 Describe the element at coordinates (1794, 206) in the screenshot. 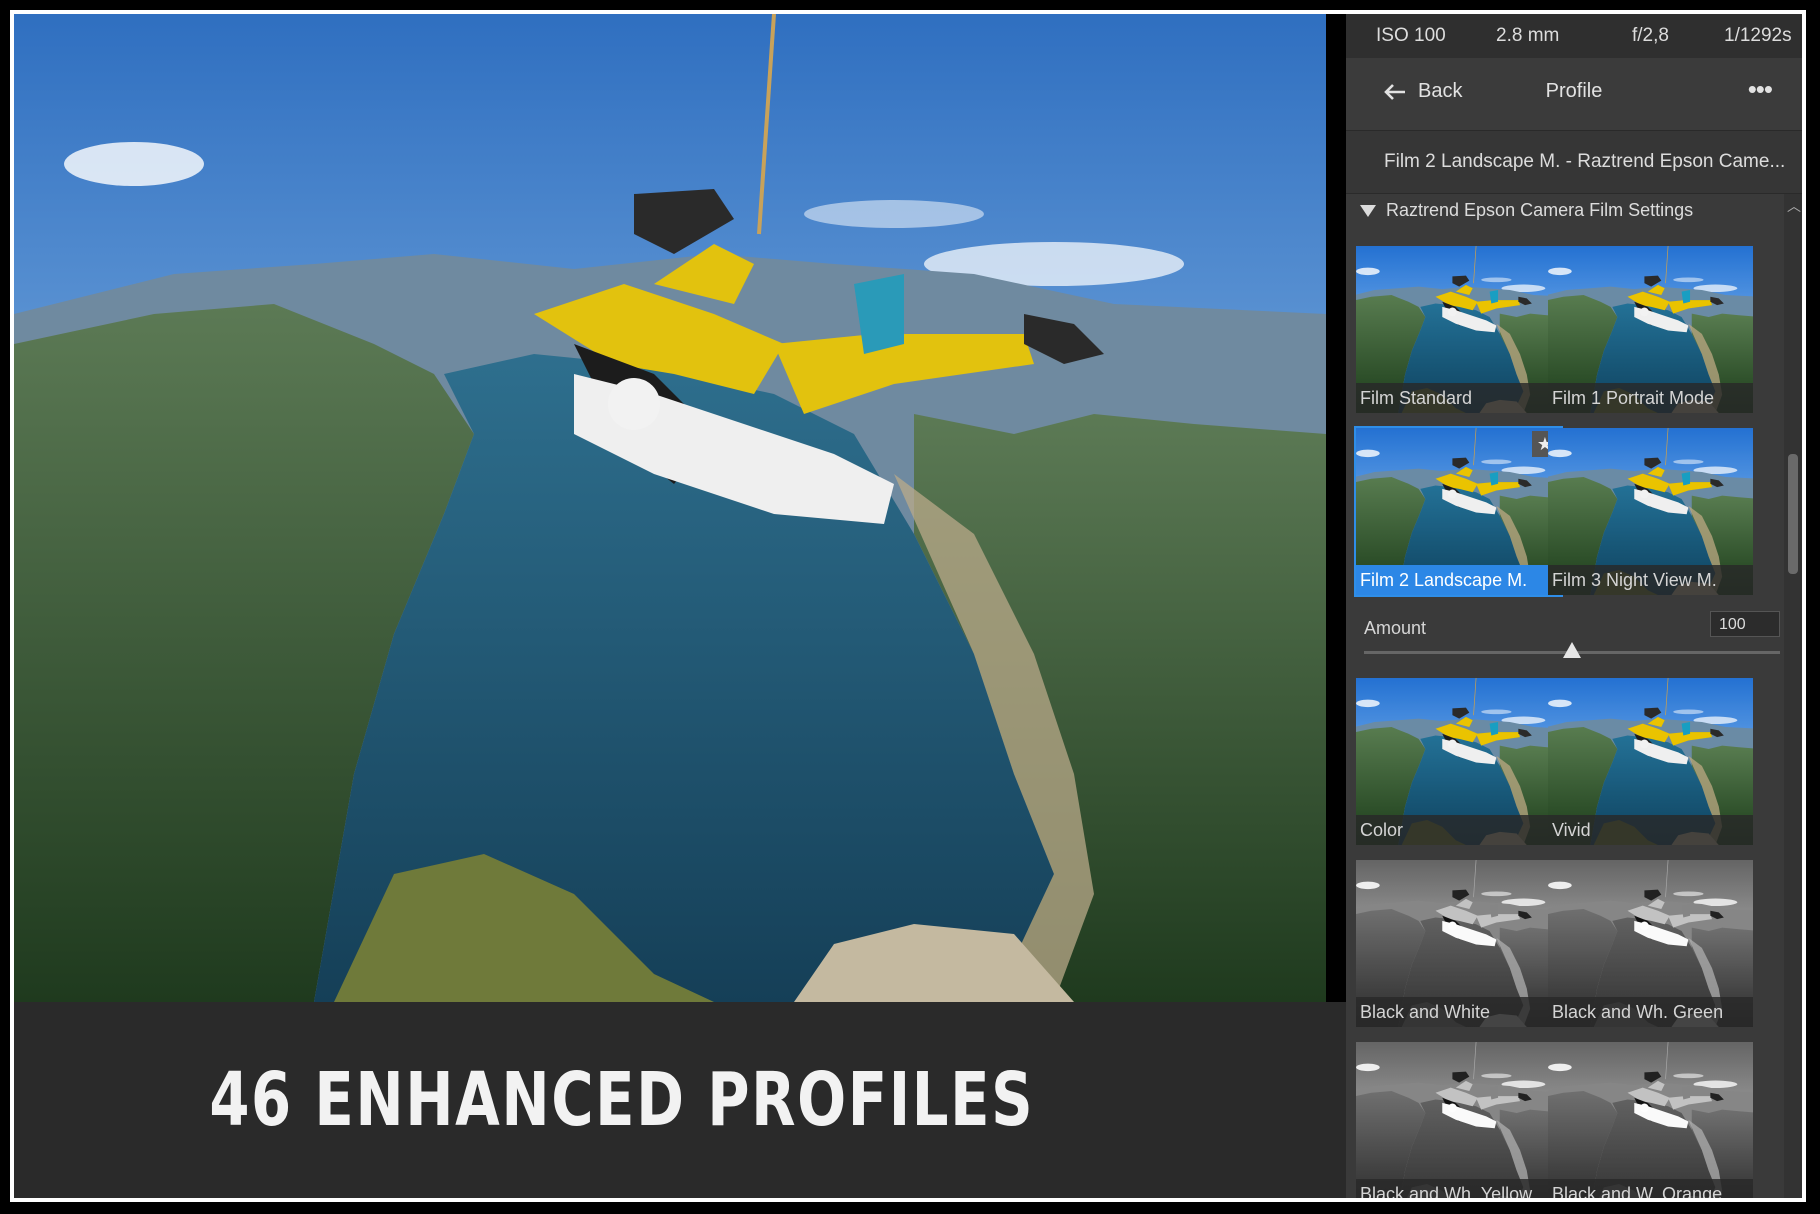

I see `chevron-up-icon: ︿` at that location.